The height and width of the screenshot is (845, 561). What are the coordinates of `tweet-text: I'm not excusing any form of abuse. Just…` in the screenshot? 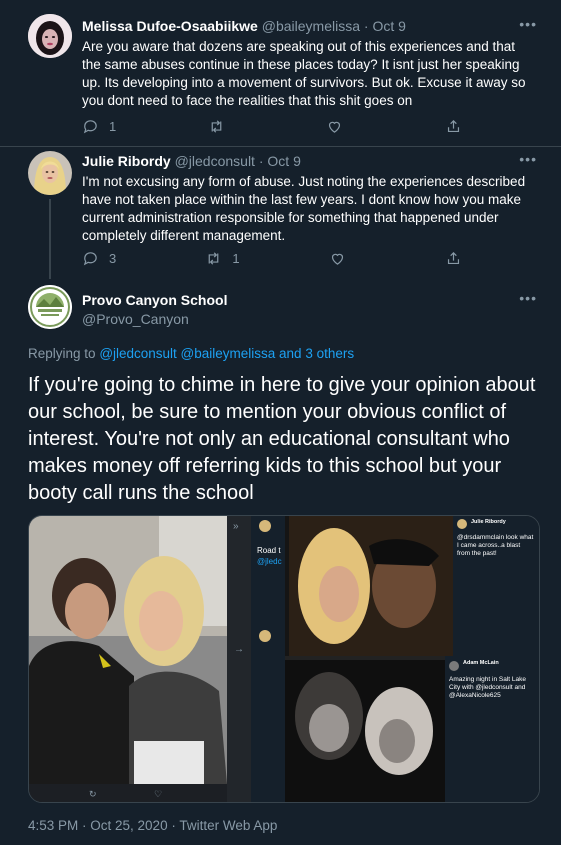 It's located at (304, 208).